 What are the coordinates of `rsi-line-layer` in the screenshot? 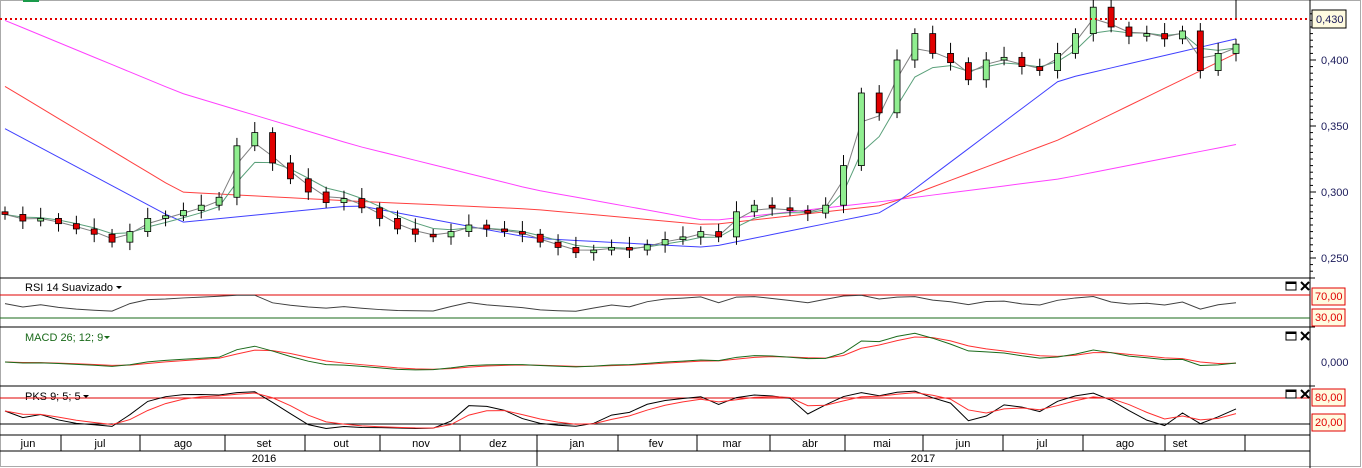 It's located at (620, 303).